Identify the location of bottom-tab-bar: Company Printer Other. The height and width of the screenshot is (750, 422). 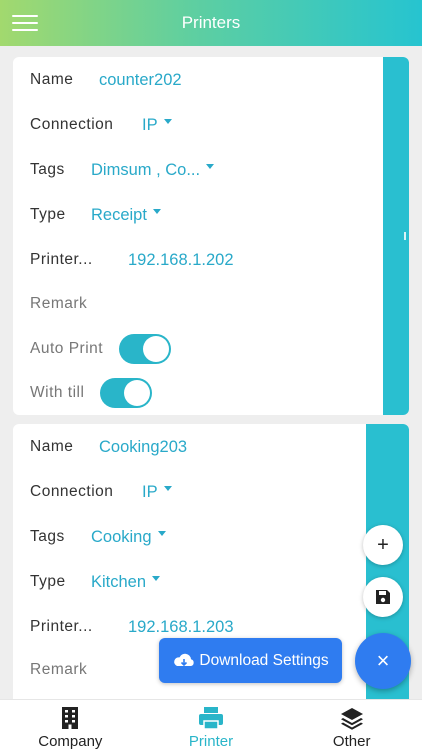
(211, 724).